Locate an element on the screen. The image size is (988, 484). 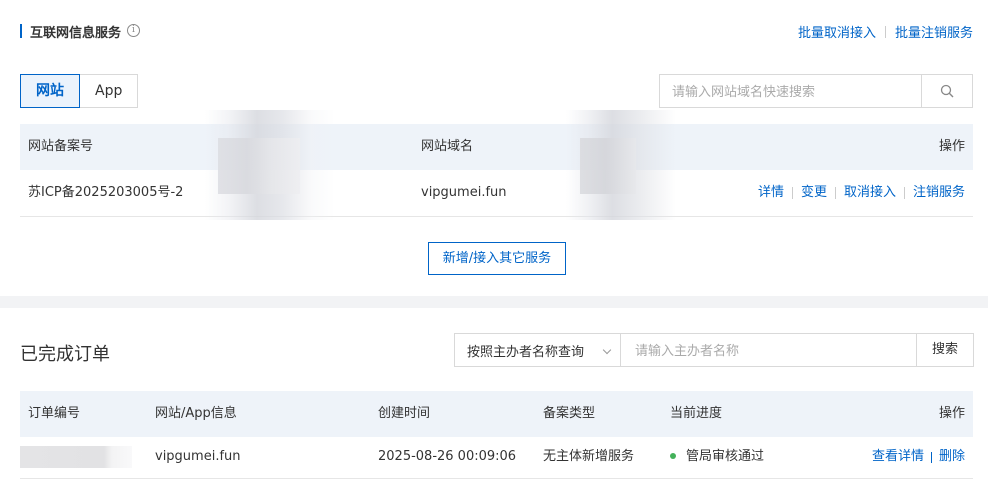
filter-select: 按照主办者名称查询 is located at coordinates (538, 350).